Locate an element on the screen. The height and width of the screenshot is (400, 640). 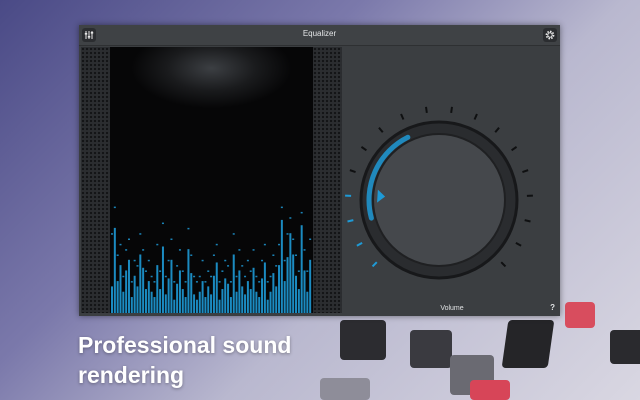
speaker-grille-left is located at coordinates (95, 180).